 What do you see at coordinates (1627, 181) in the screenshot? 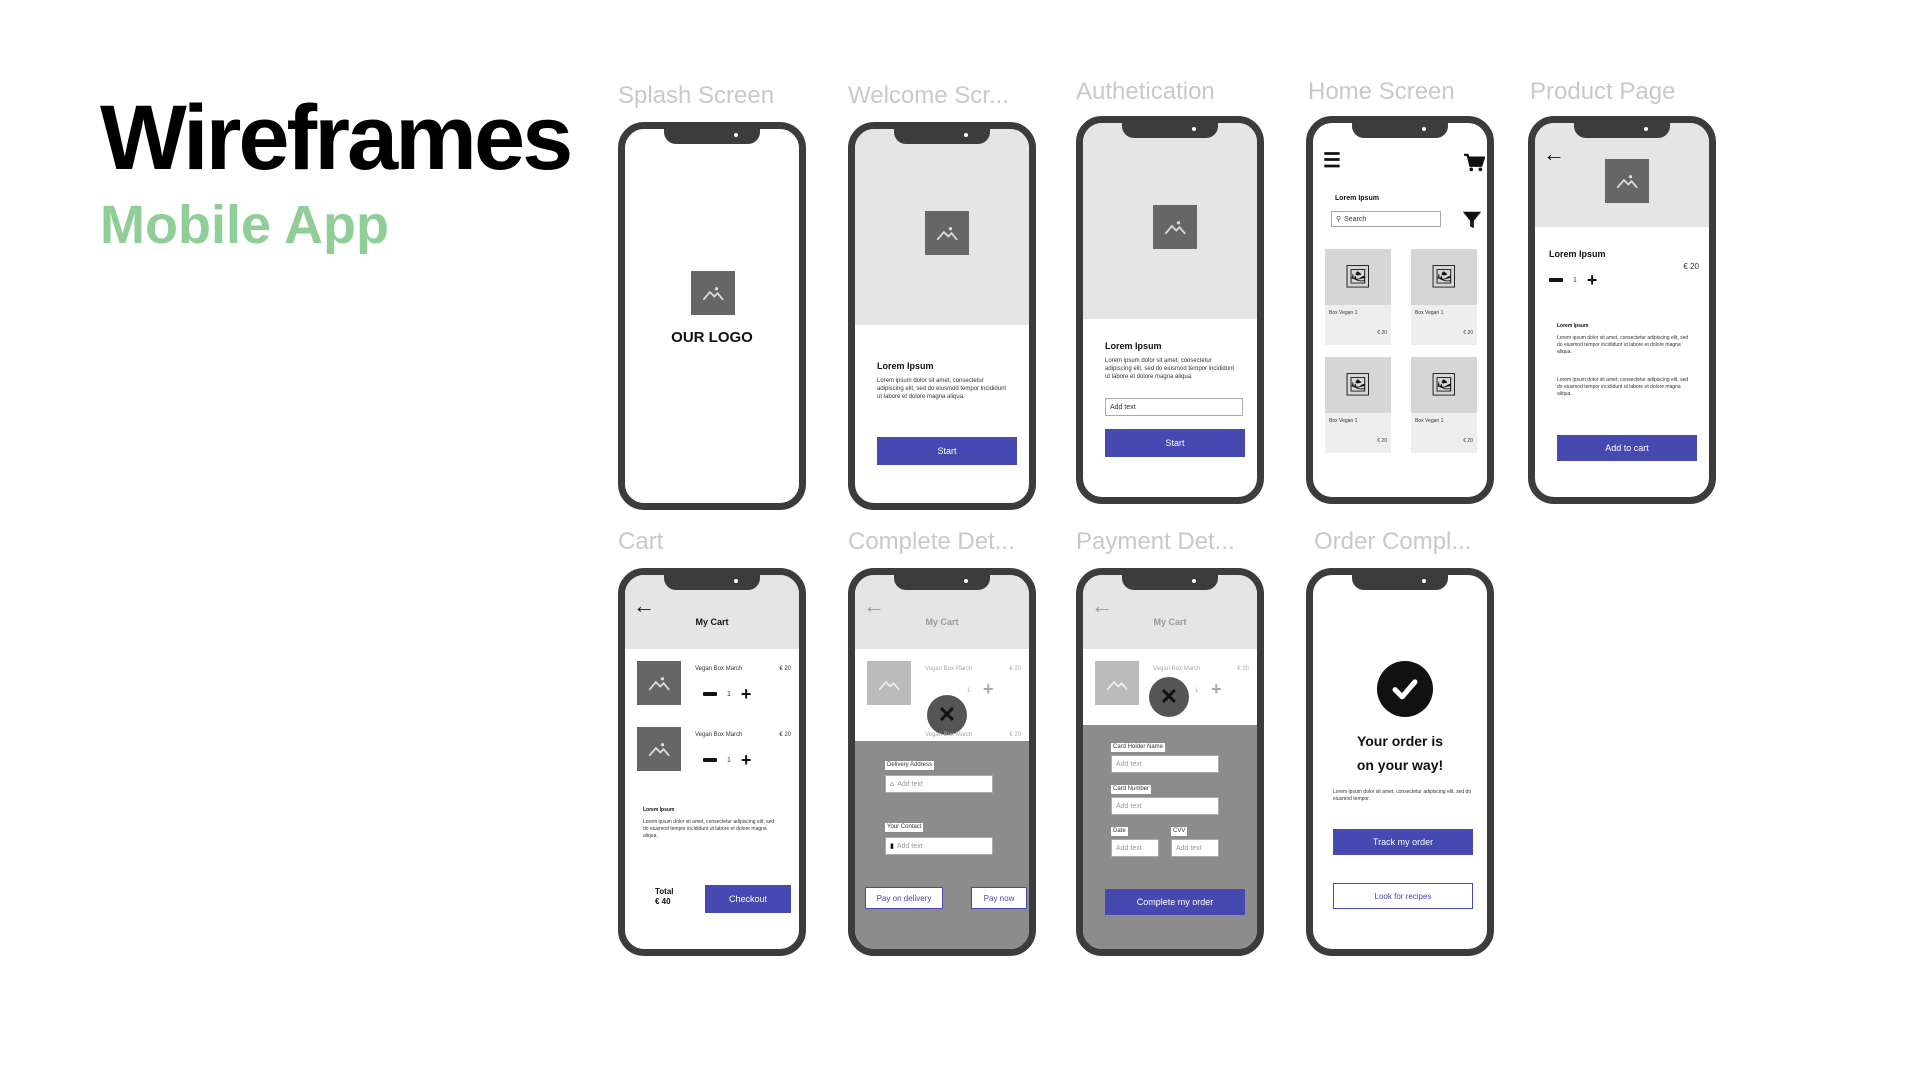
I see `product-image-placeholder` at bounding box center [1627, 181].